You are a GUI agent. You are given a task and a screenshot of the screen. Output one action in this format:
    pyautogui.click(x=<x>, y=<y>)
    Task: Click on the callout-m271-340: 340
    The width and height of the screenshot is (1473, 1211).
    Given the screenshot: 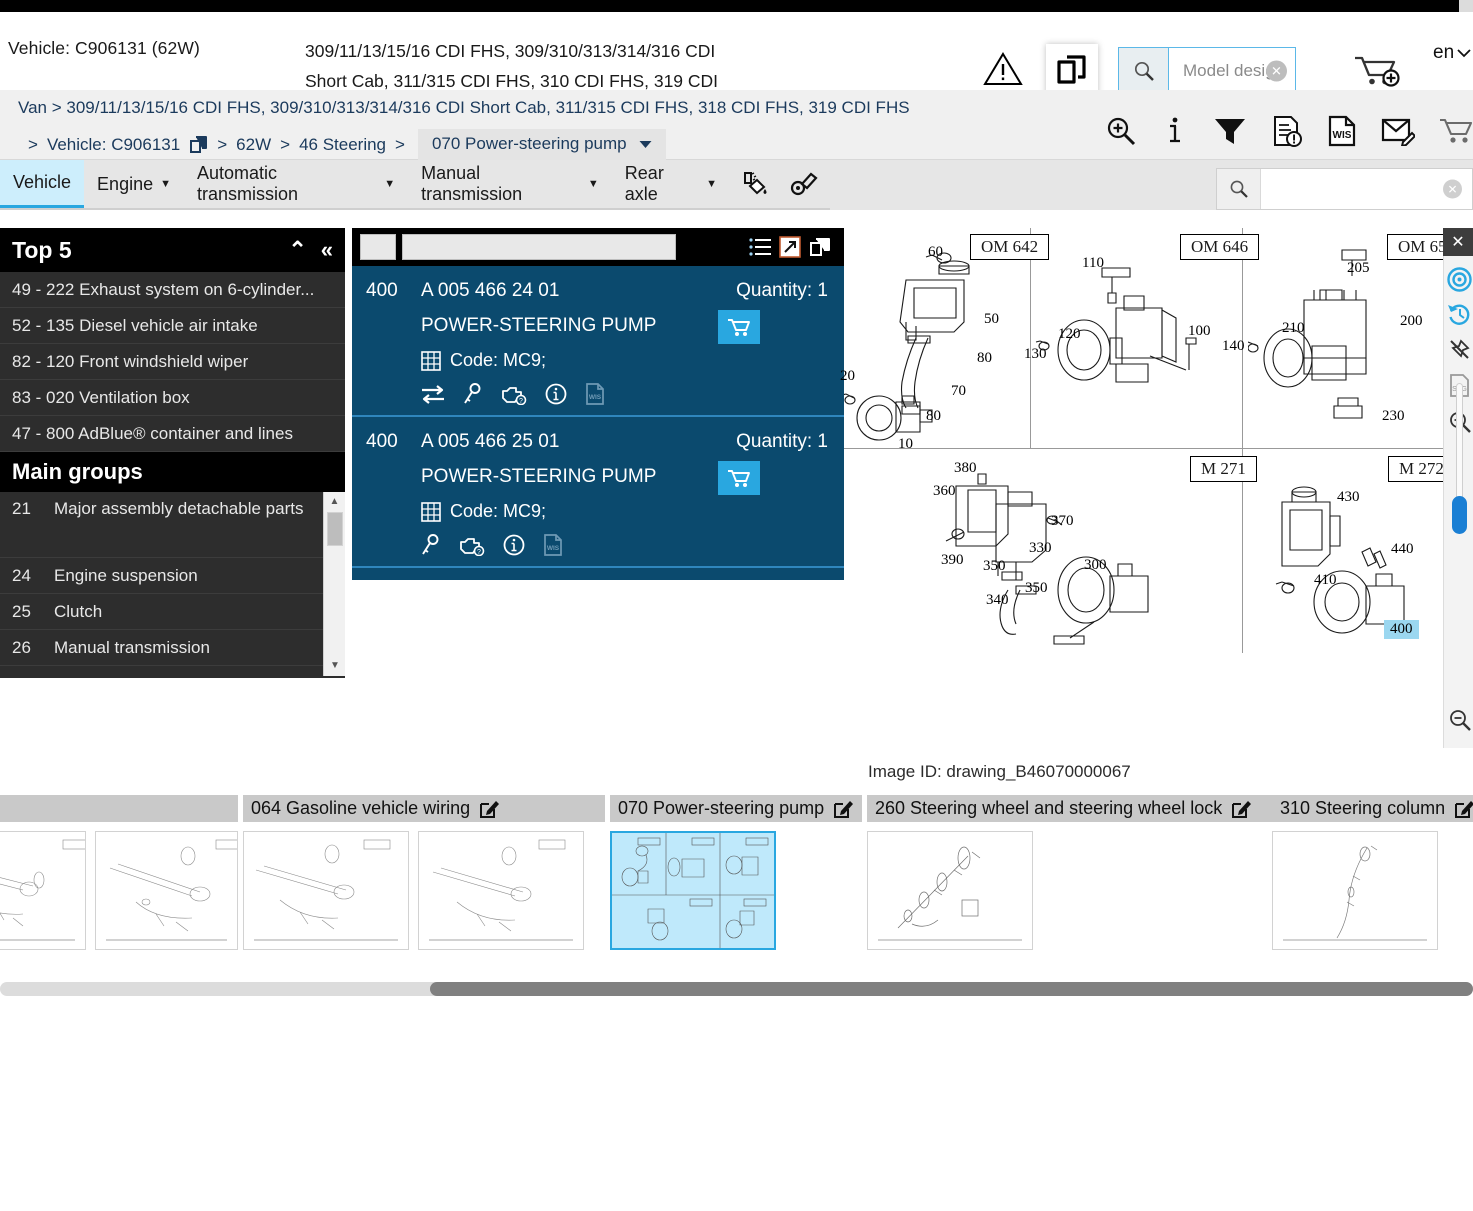 What is the action you would take?
    pyautogui.click(x=997, y=600)
    